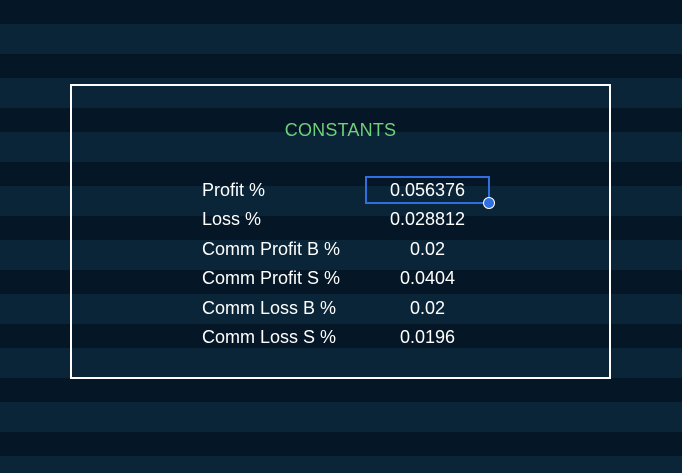  I want to click on row-comm-loss-s: Comm Loss S % 0.0196, so click(352, 337).